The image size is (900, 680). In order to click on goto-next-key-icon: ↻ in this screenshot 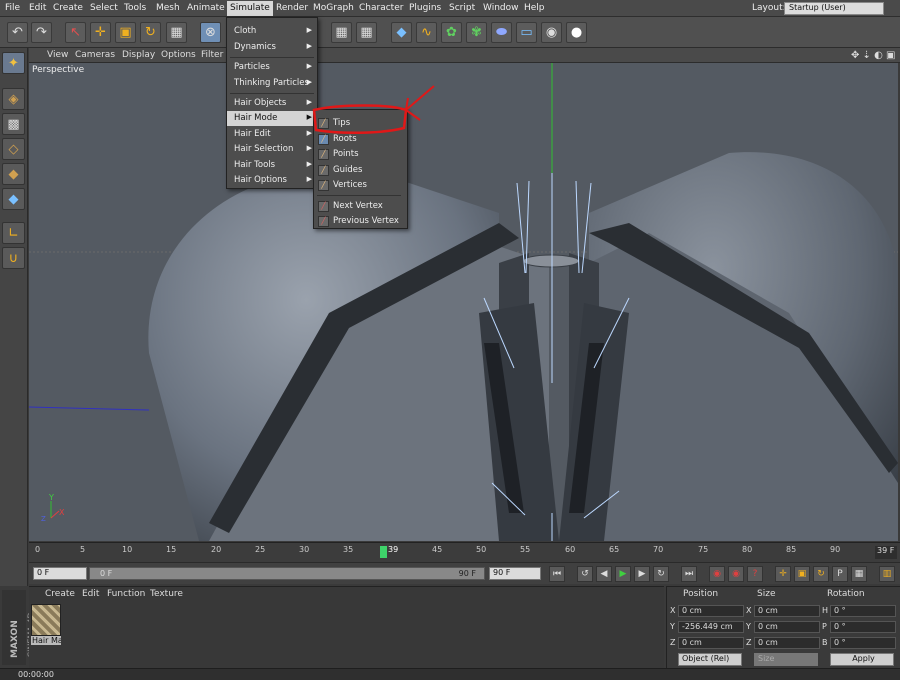, I will do `click(661, 574)`.